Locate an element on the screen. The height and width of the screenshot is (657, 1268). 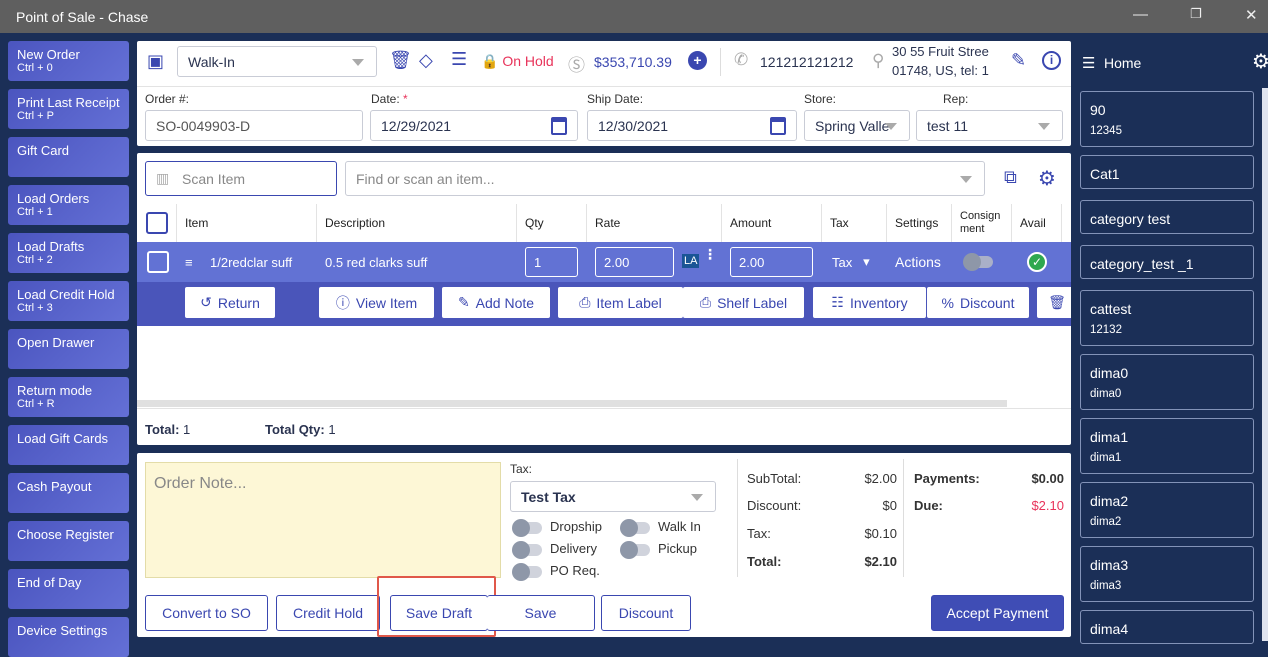
shelf-label-button: ⎙ Shelf Label is located at coordinates (743, 302).